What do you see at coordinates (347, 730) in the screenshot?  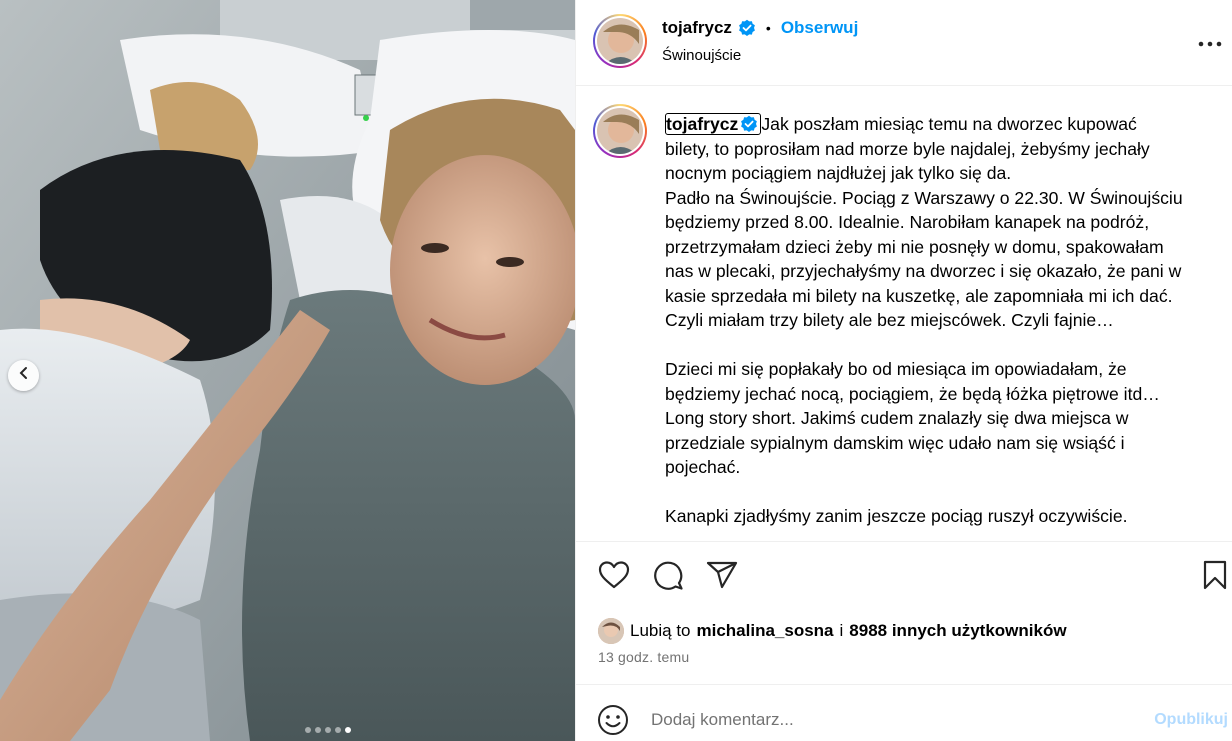 I see `carousel-dot-active` at bounding box center [347, 730].